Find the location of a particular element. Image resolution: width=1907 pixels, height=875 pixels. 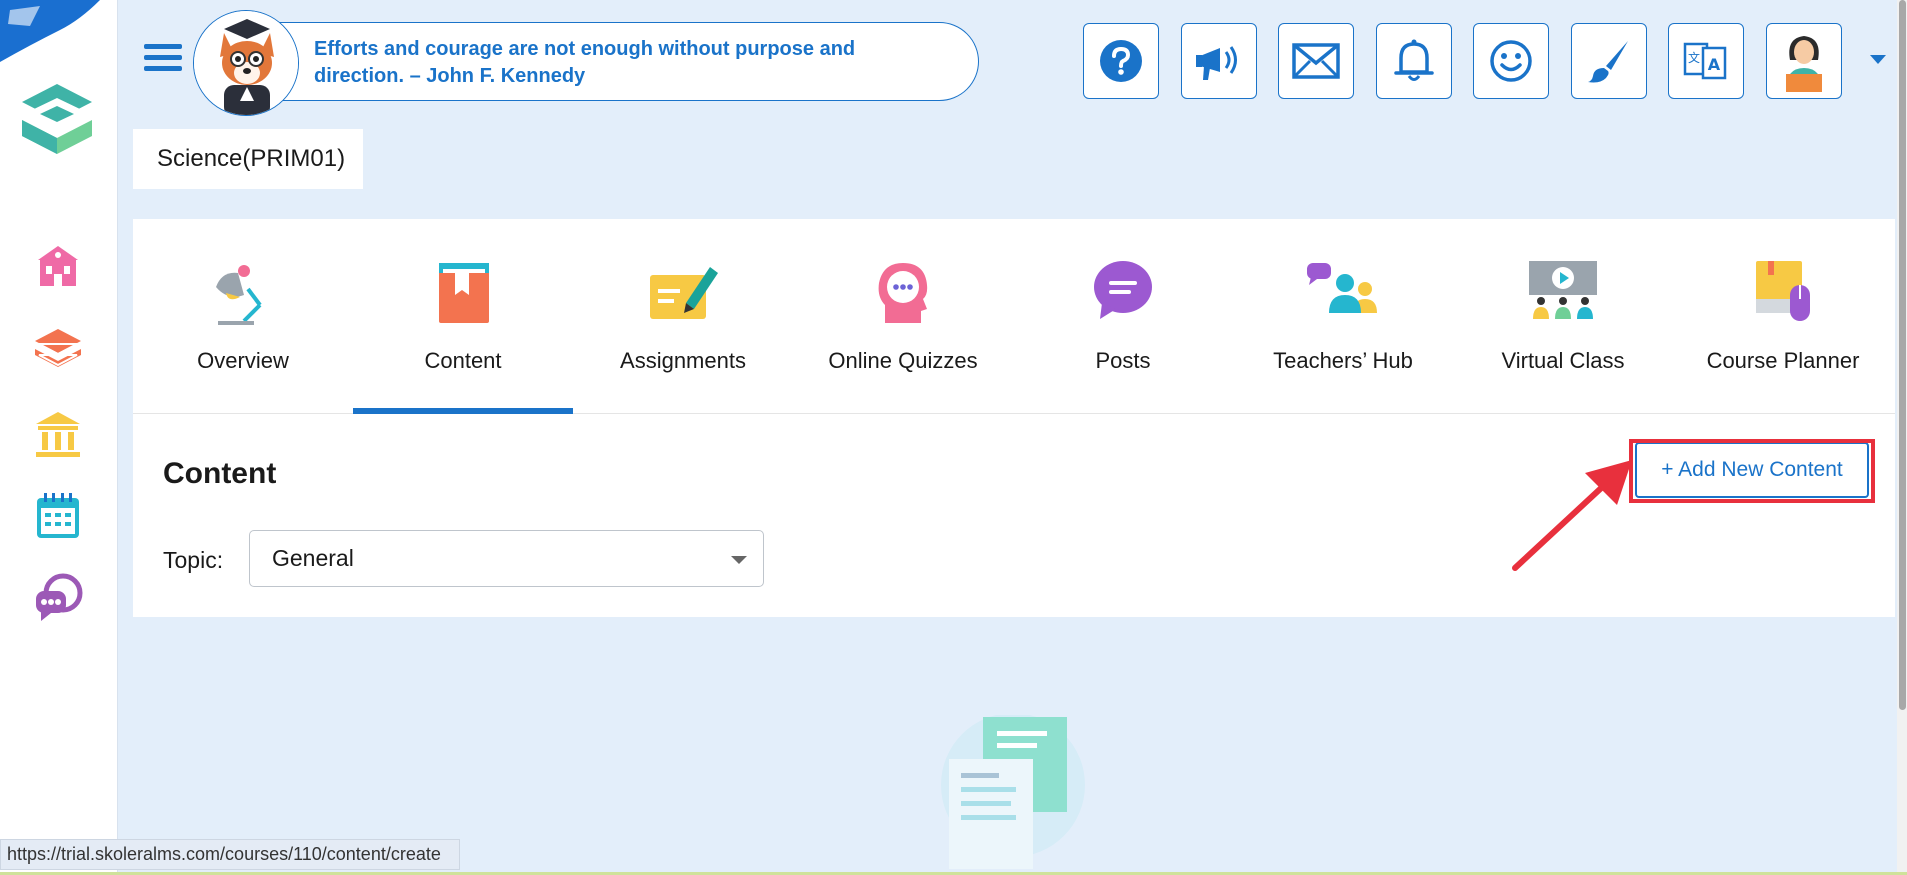

planner-icon is located at coordinates (1783, 291).